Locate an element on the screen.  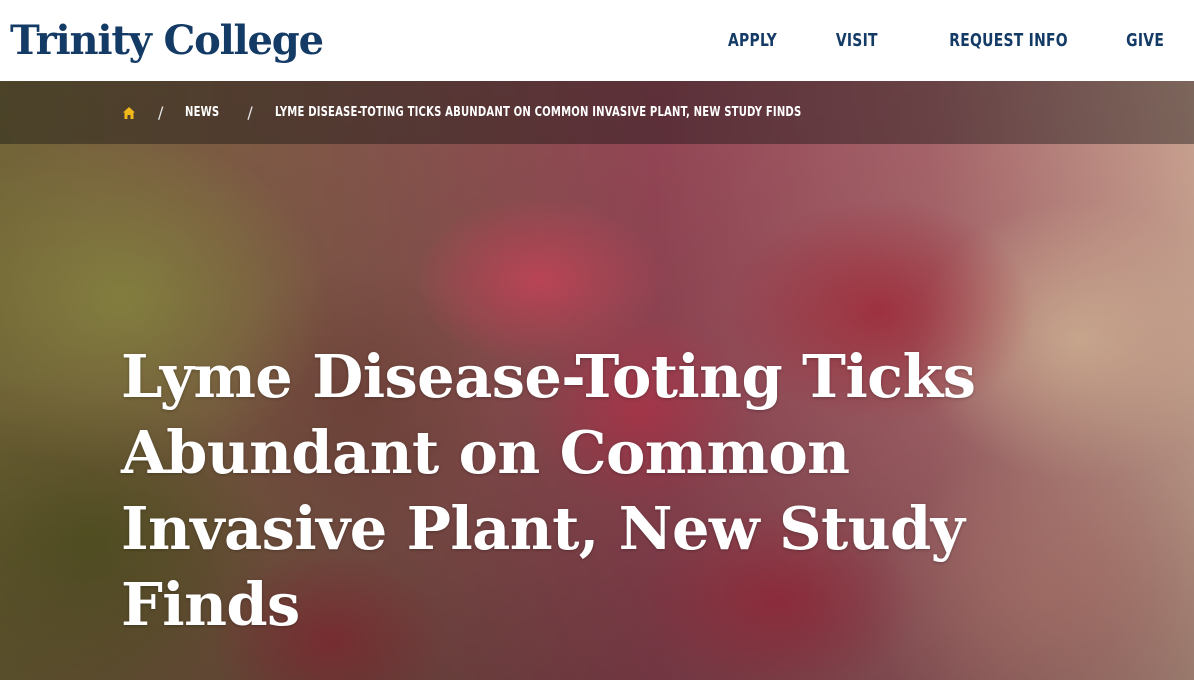
nav-visit: VISIT is located at coordinates (857, 40).